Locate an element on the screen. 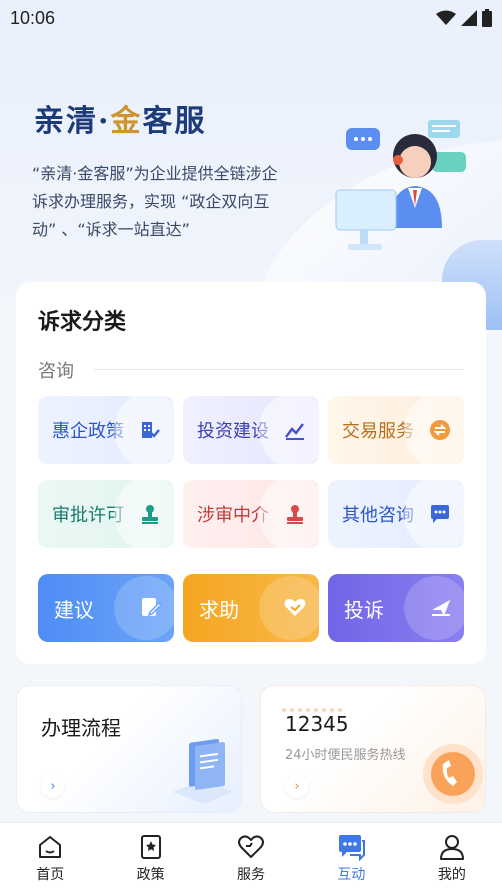  customer-service-illustration-icon is located at coordinates (400, 185).